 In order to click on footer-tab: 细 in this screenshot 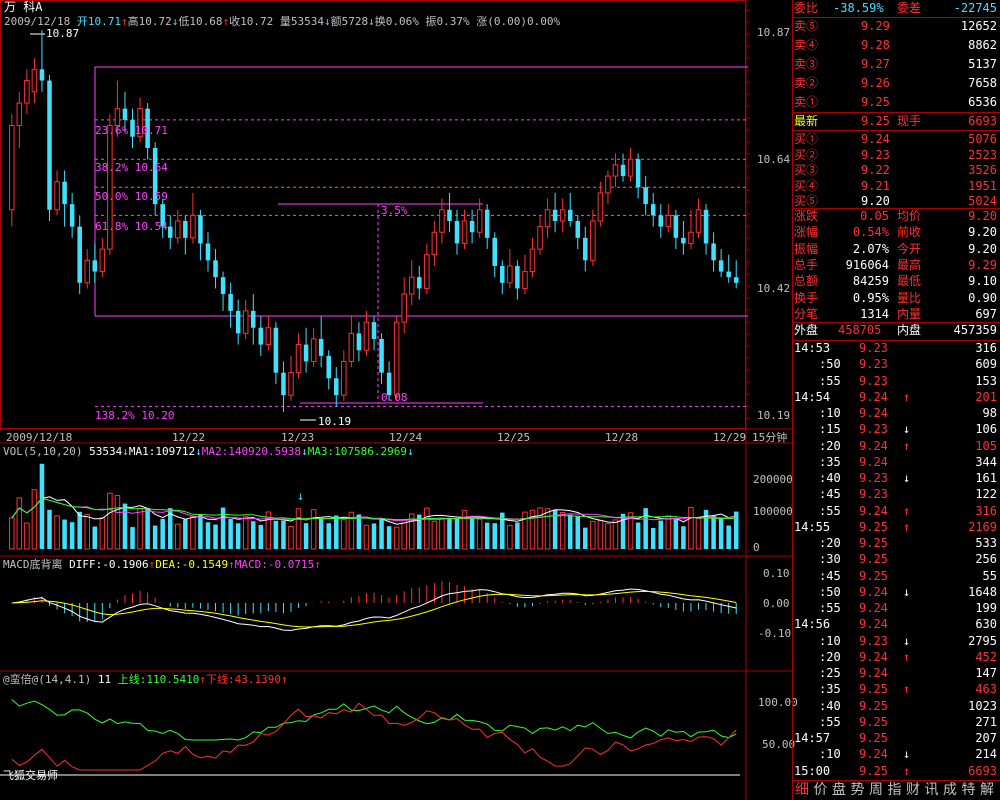, I will do `click(802, 790)`.